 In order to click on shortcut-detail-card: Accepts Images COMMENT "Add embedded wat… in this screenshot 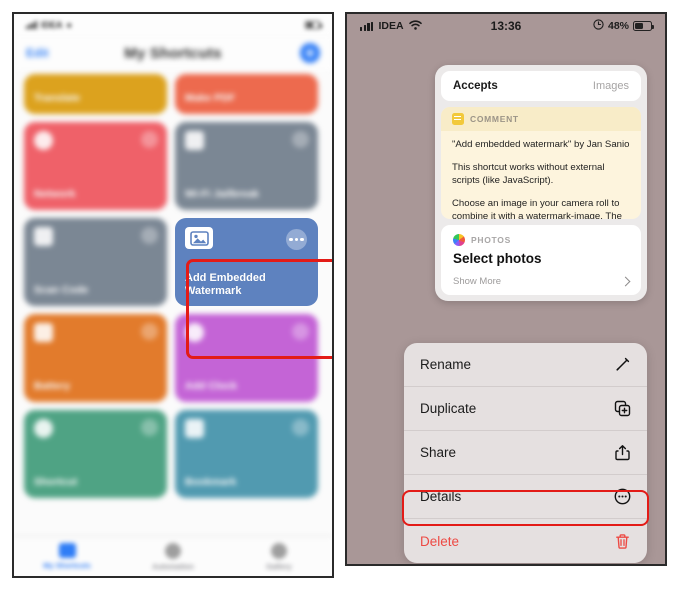, I will do `click(541, 183)`.